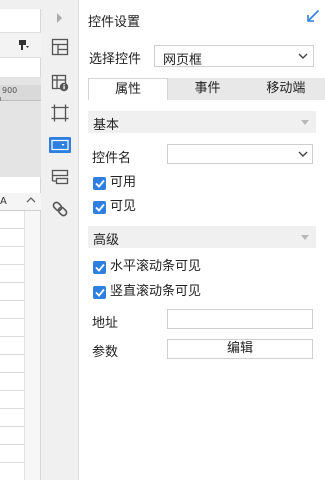 The height and width of the screenshot is (480, 325). Describe the element at coordinates (112, 158) in the screenshot. I see `widget-name-label: 控件名` at that location.